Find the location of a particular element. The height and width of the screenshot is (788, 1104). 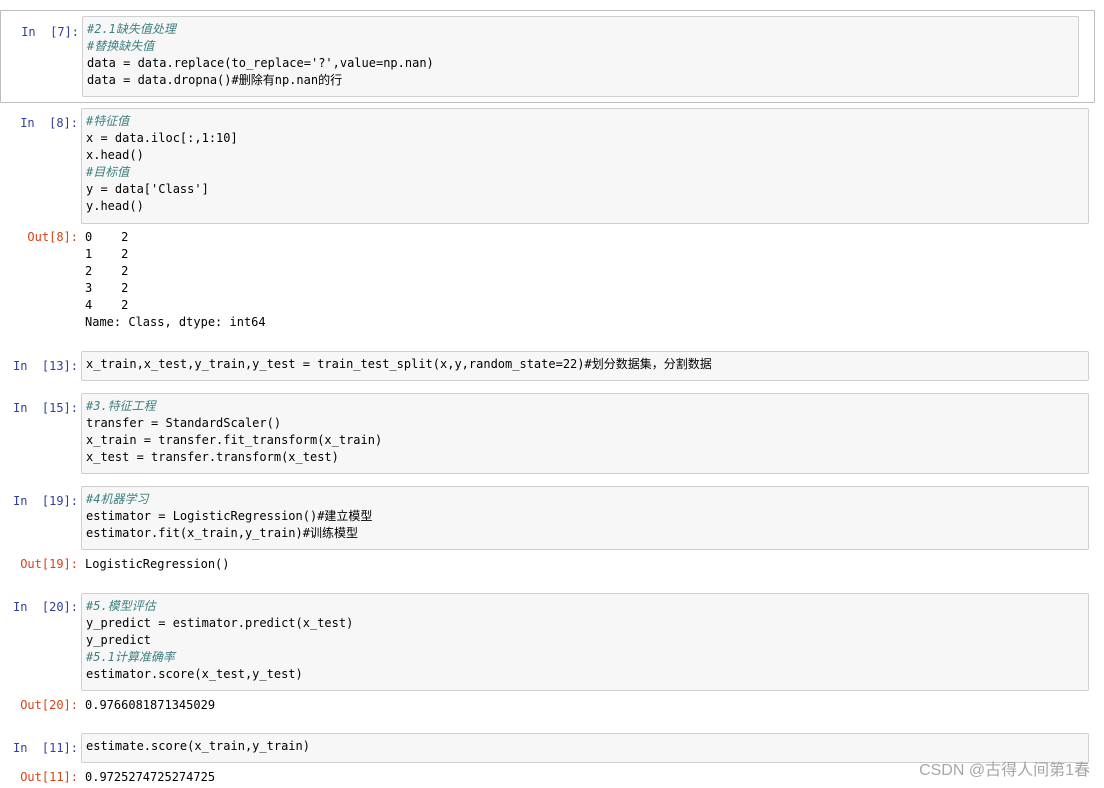

output-line: 3 2 is located at coordinates (107, 288).